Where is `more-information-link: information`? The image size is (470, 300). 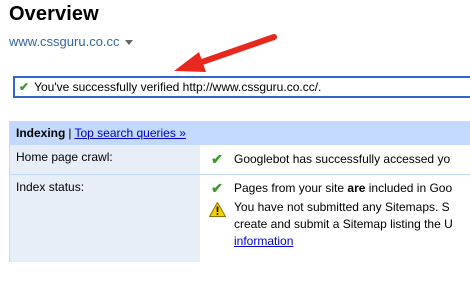
more-information-link: information is located at coordinates (263, 241).